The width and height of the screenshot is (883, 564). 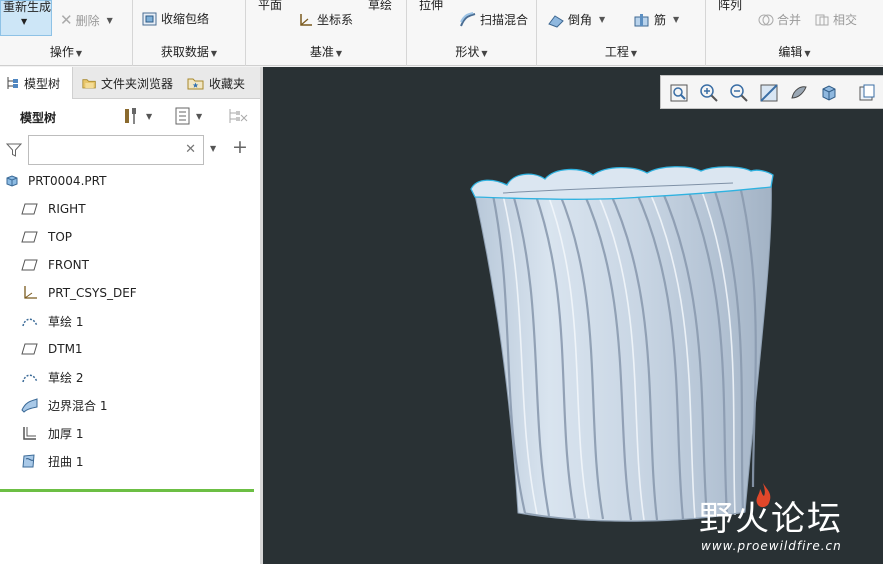 I want to click on tree-node-csys: PRT_CSYS_DEF, so click(x=78, y=293).